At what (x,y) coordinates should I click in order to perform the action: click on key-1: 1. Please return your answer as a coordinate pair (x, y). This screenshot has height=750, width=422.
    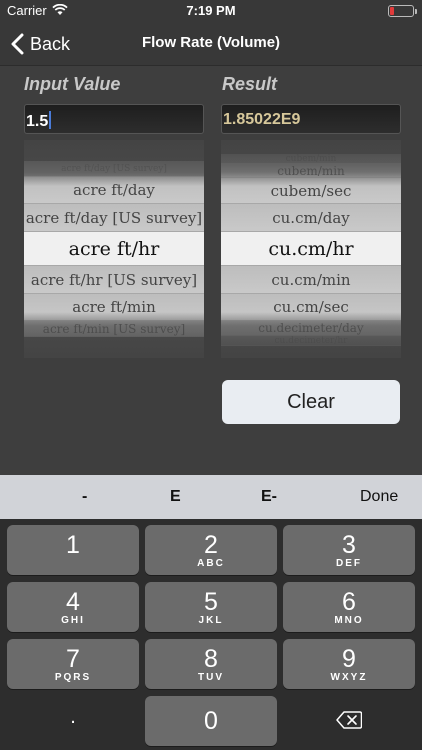
    Looking at the image, I should click on (73, 550).